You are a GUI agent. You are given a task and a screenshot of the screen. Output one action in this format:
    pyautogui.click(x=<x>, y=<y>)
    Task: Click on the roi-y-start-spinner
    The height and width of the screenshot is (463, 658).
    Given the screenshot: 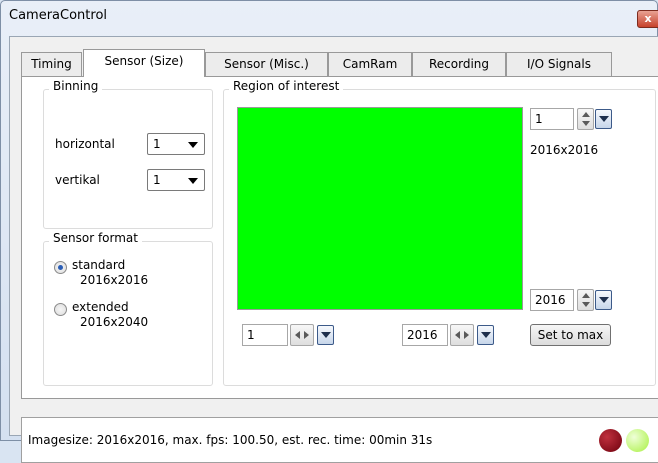 What is the action you would take?
    pyautogui.click(x=585, y=119)
    